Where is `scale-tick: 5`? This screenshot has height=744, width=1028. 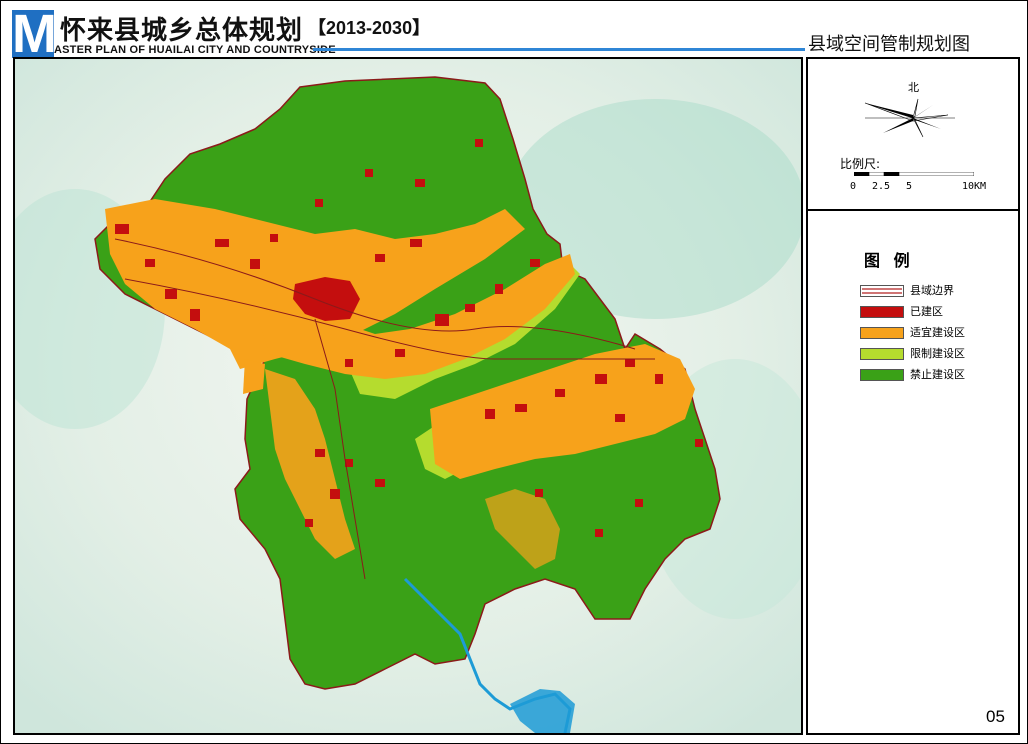
scale-tick: 5 is located at coordinates (909, 186).